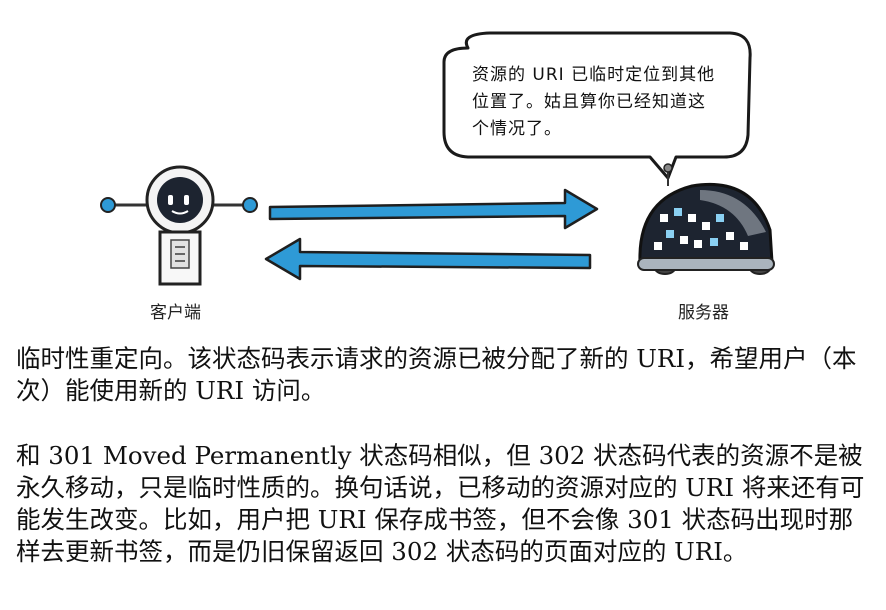 The height and width of the screenshot is (610, 886). Describe the element at coordinates (428, 259) in the screenshot. I see `response-arrow` at that location.